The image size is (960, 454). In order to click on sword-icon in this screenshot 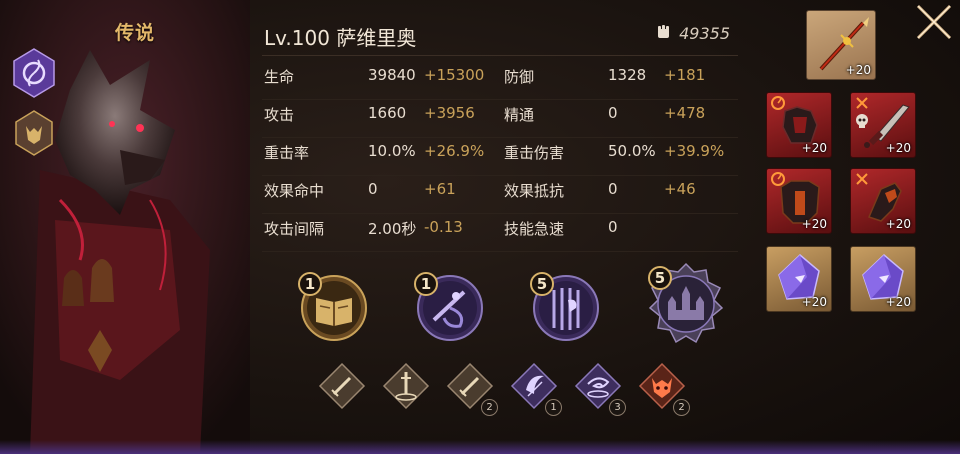, I will do `click(342, 386)`.